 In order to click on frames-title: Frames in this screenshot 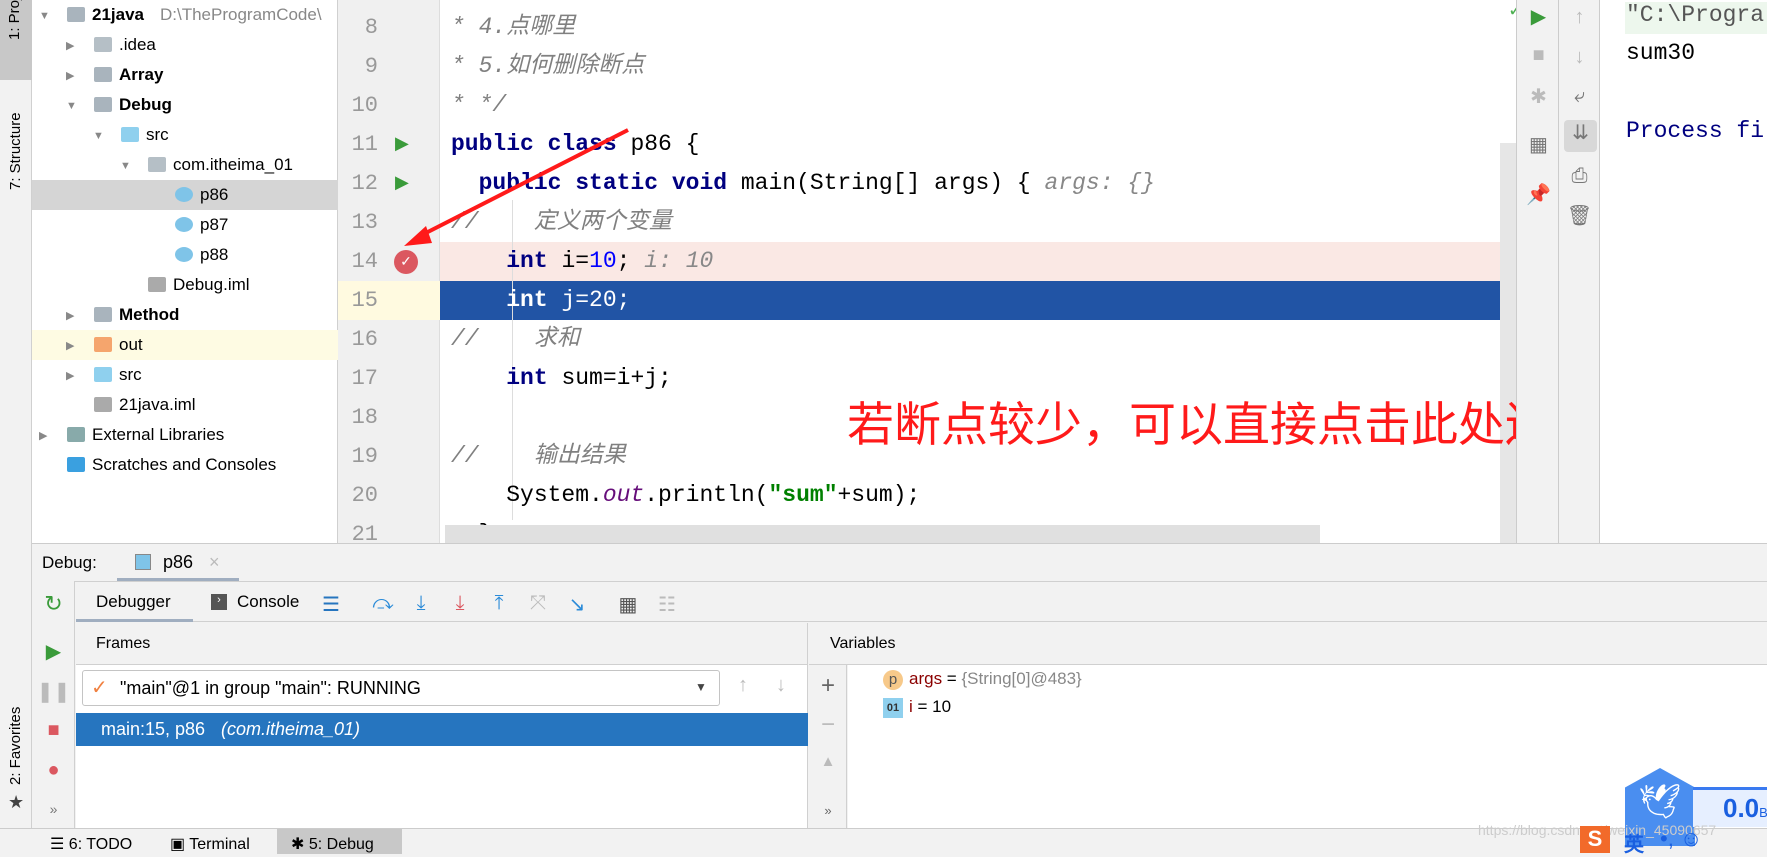, I will do `click(123, 643)`.